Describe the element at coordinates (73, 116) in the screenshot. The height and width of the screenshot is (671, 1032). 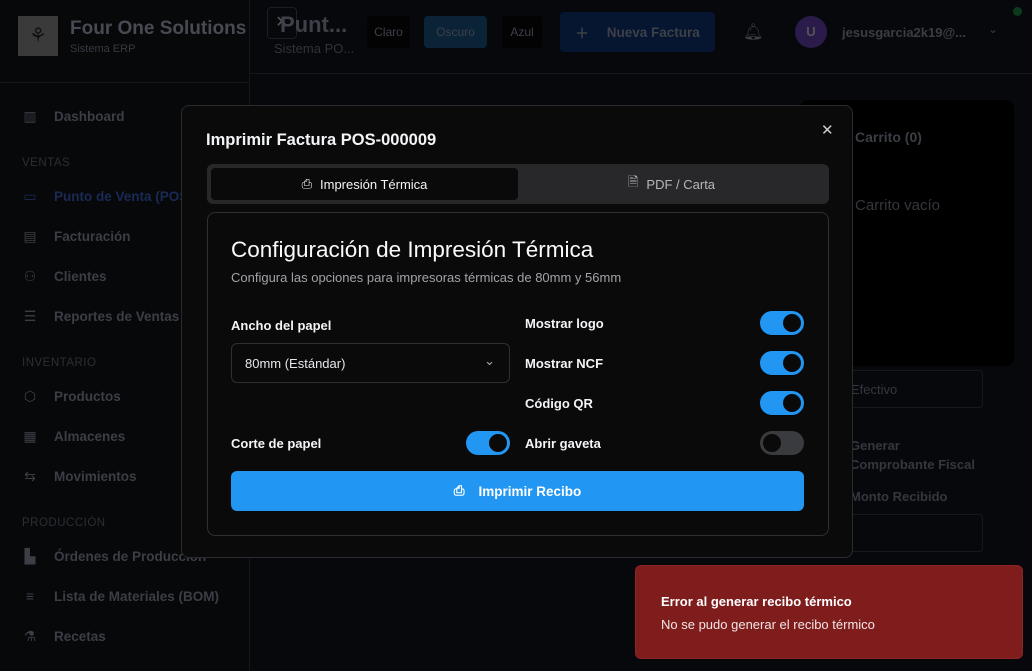
I see `sidebar-item-dashboard: ▥ Dashboard` at that location.